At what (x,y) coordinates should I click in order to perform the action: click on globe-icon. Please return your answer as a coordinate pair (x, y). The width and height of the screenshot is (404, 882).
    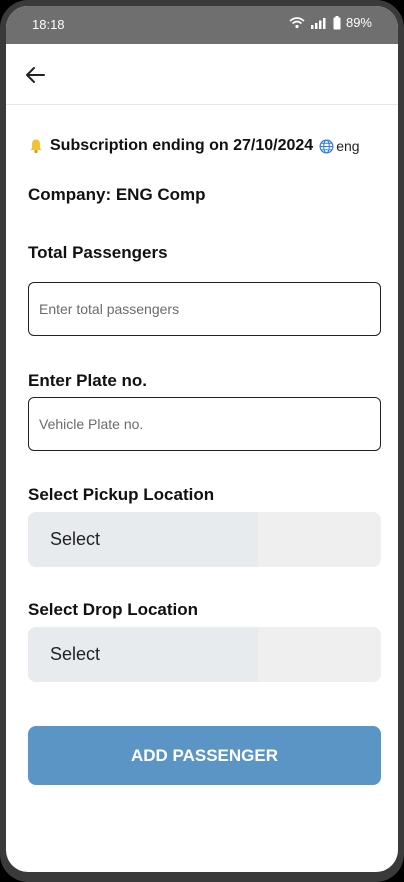
    Looking at the image, I should click on (326, 146).